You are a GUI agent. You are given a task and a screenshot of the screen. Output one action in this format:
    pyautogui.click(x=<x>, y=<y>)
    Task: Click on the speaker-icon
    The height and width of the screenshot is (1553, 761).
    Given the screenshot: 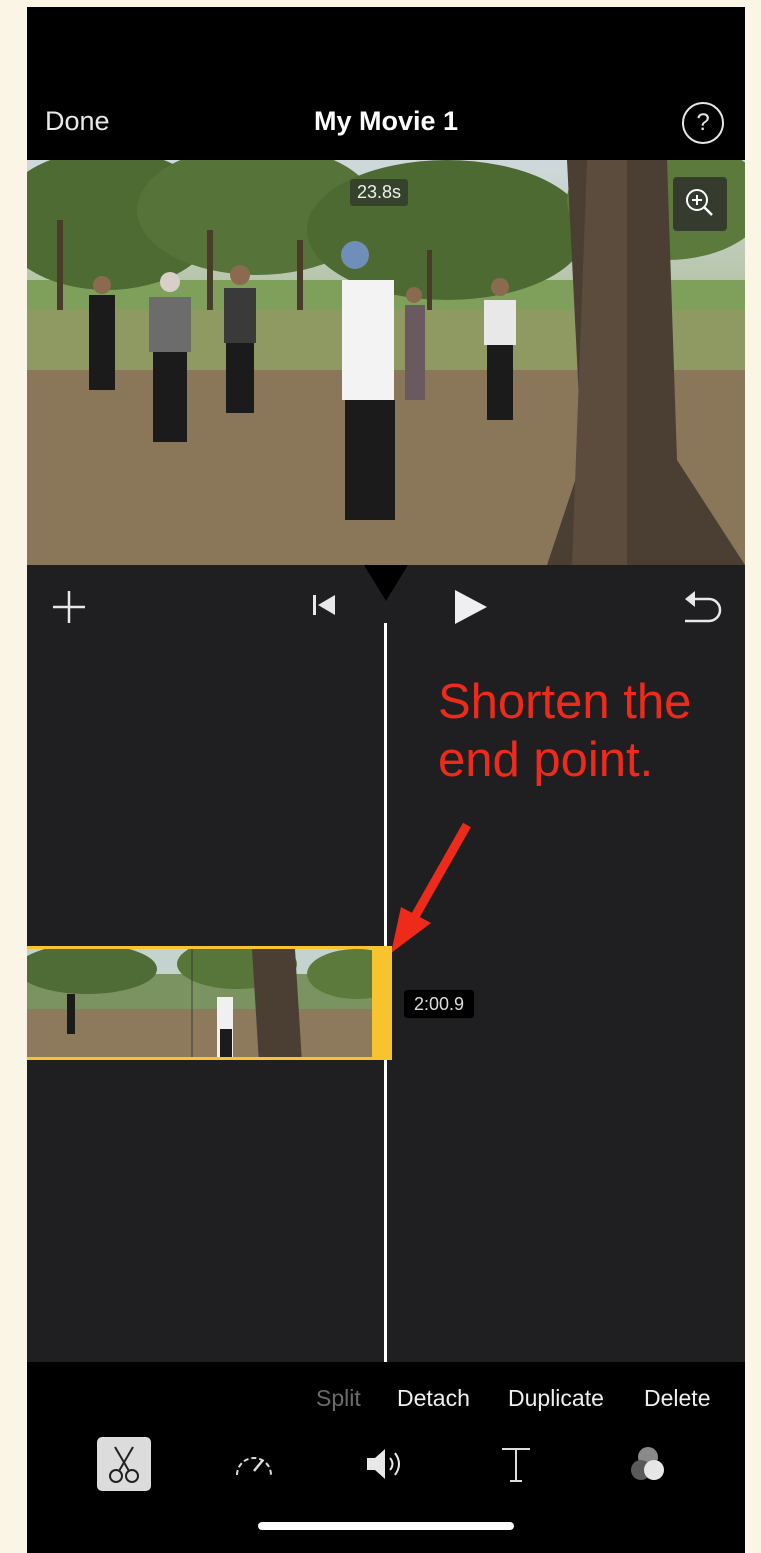 What is the action you would take?
    pyautogui.click(x=383, y=1464)
    